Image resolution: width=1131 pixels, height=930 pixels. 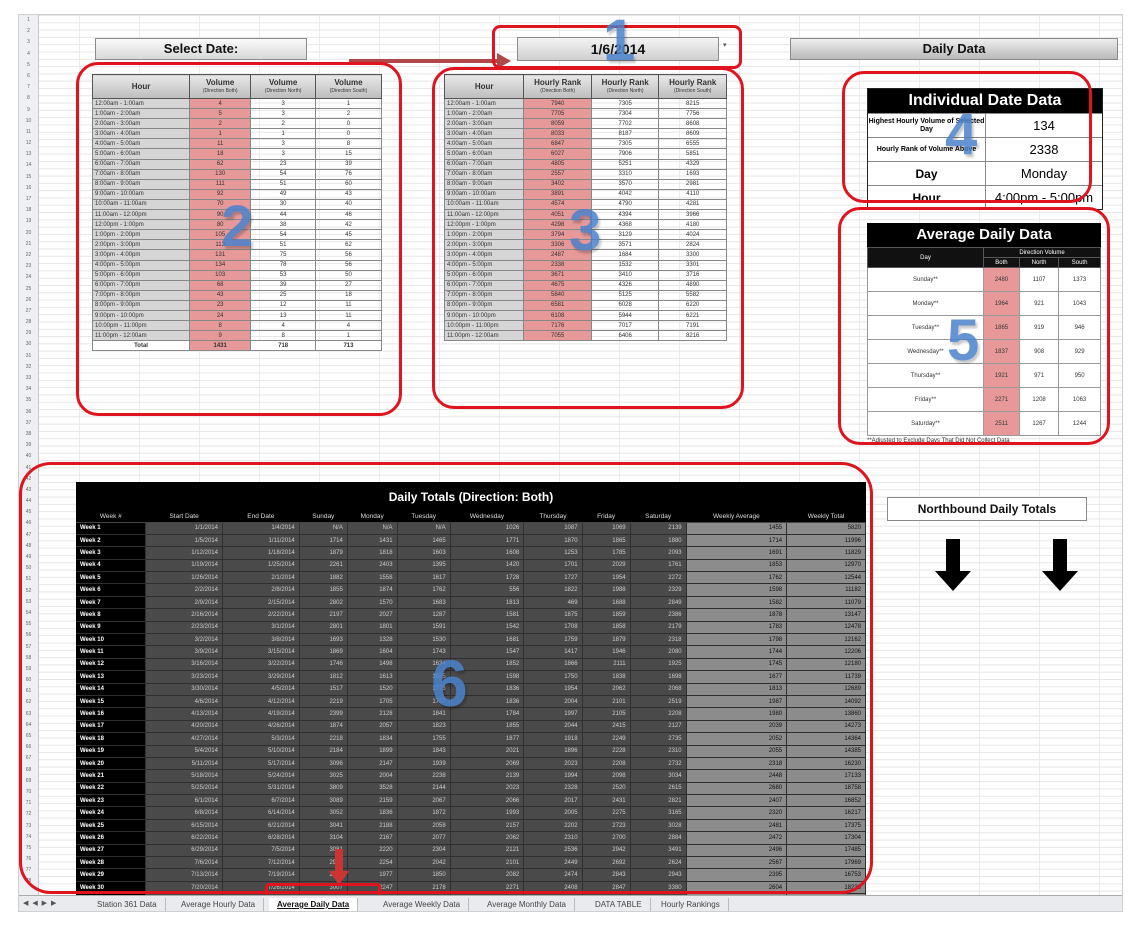 I want to click on value-cell: 4890, so click(x=692, y=285).